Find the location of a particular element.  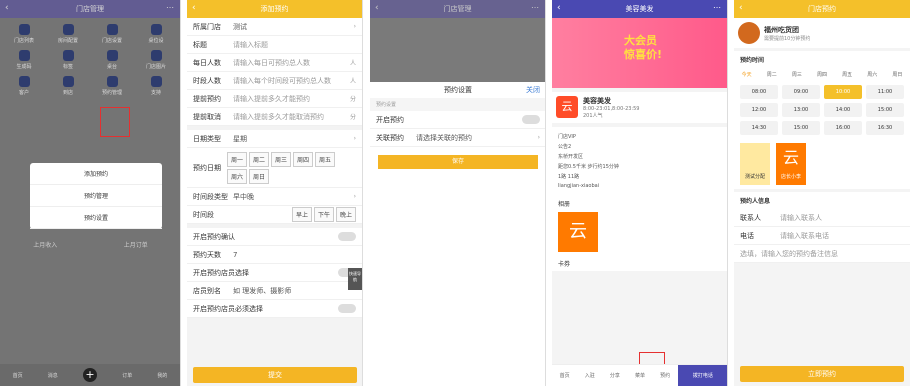

header: ‹ 添加预约 is located at coordinates (274, 9).